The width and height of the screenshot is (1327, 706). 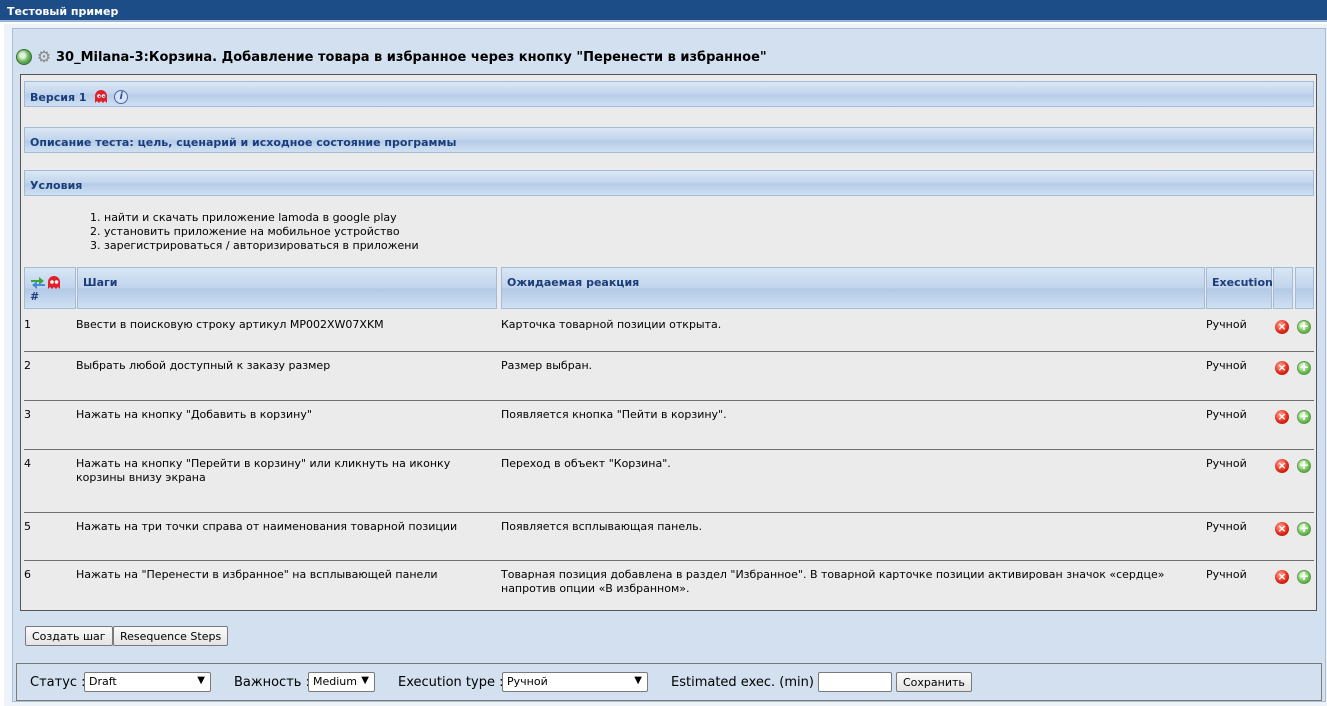 I want to click on create-step-button: Создать шаг, so click(x=69, y=636).